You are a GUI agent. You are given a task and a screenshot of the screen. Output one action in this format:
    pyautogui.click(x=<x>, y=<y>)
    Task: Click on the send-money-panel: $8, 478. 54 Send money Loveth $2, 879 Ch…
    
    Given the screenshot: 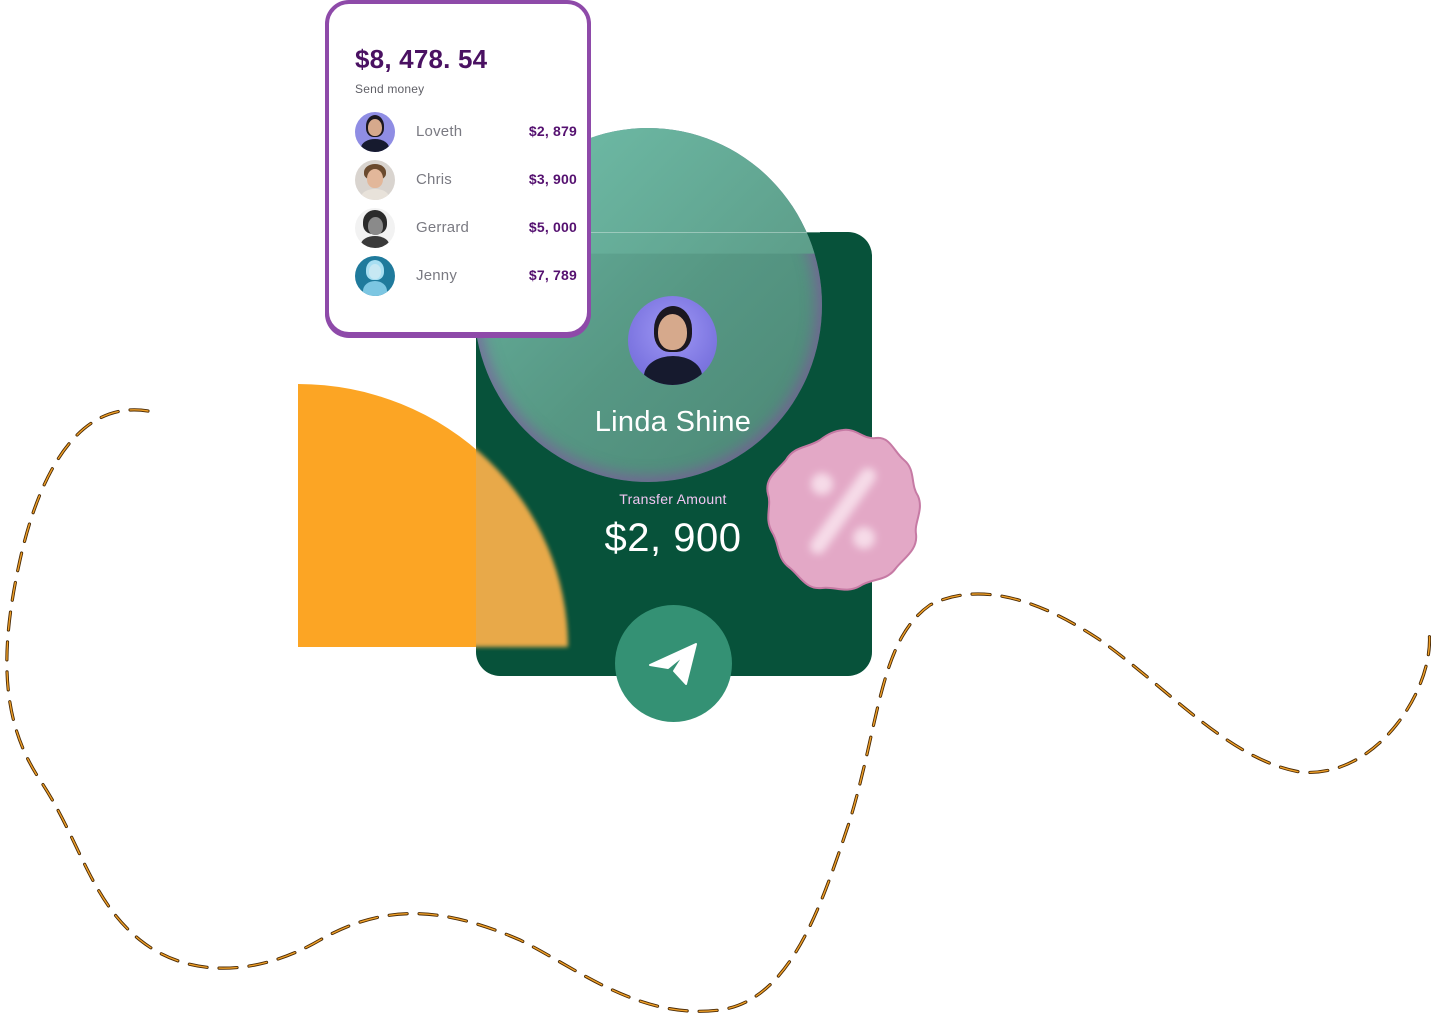 What is the action you would take?
    pyautogui.click(x=458, y=168)
    